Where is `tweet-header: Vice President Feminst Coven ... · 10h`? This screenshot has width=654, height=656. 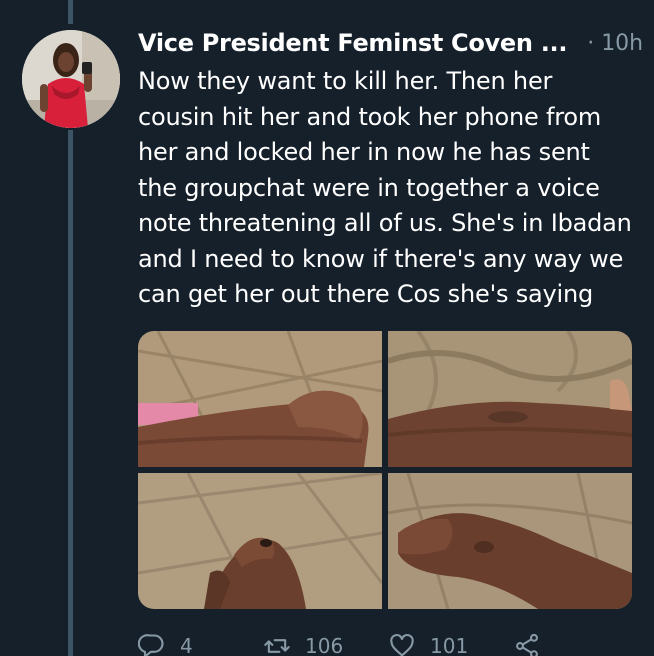 tweet-header: Vice President Feminst Coven ... · 10h is located at coordinates (390, 43).